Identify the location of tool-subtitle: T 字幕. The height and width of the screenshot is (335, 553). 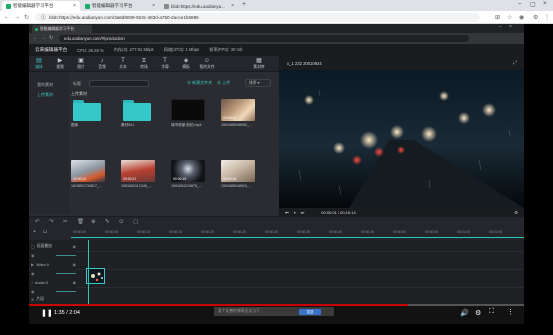
(165, 65).